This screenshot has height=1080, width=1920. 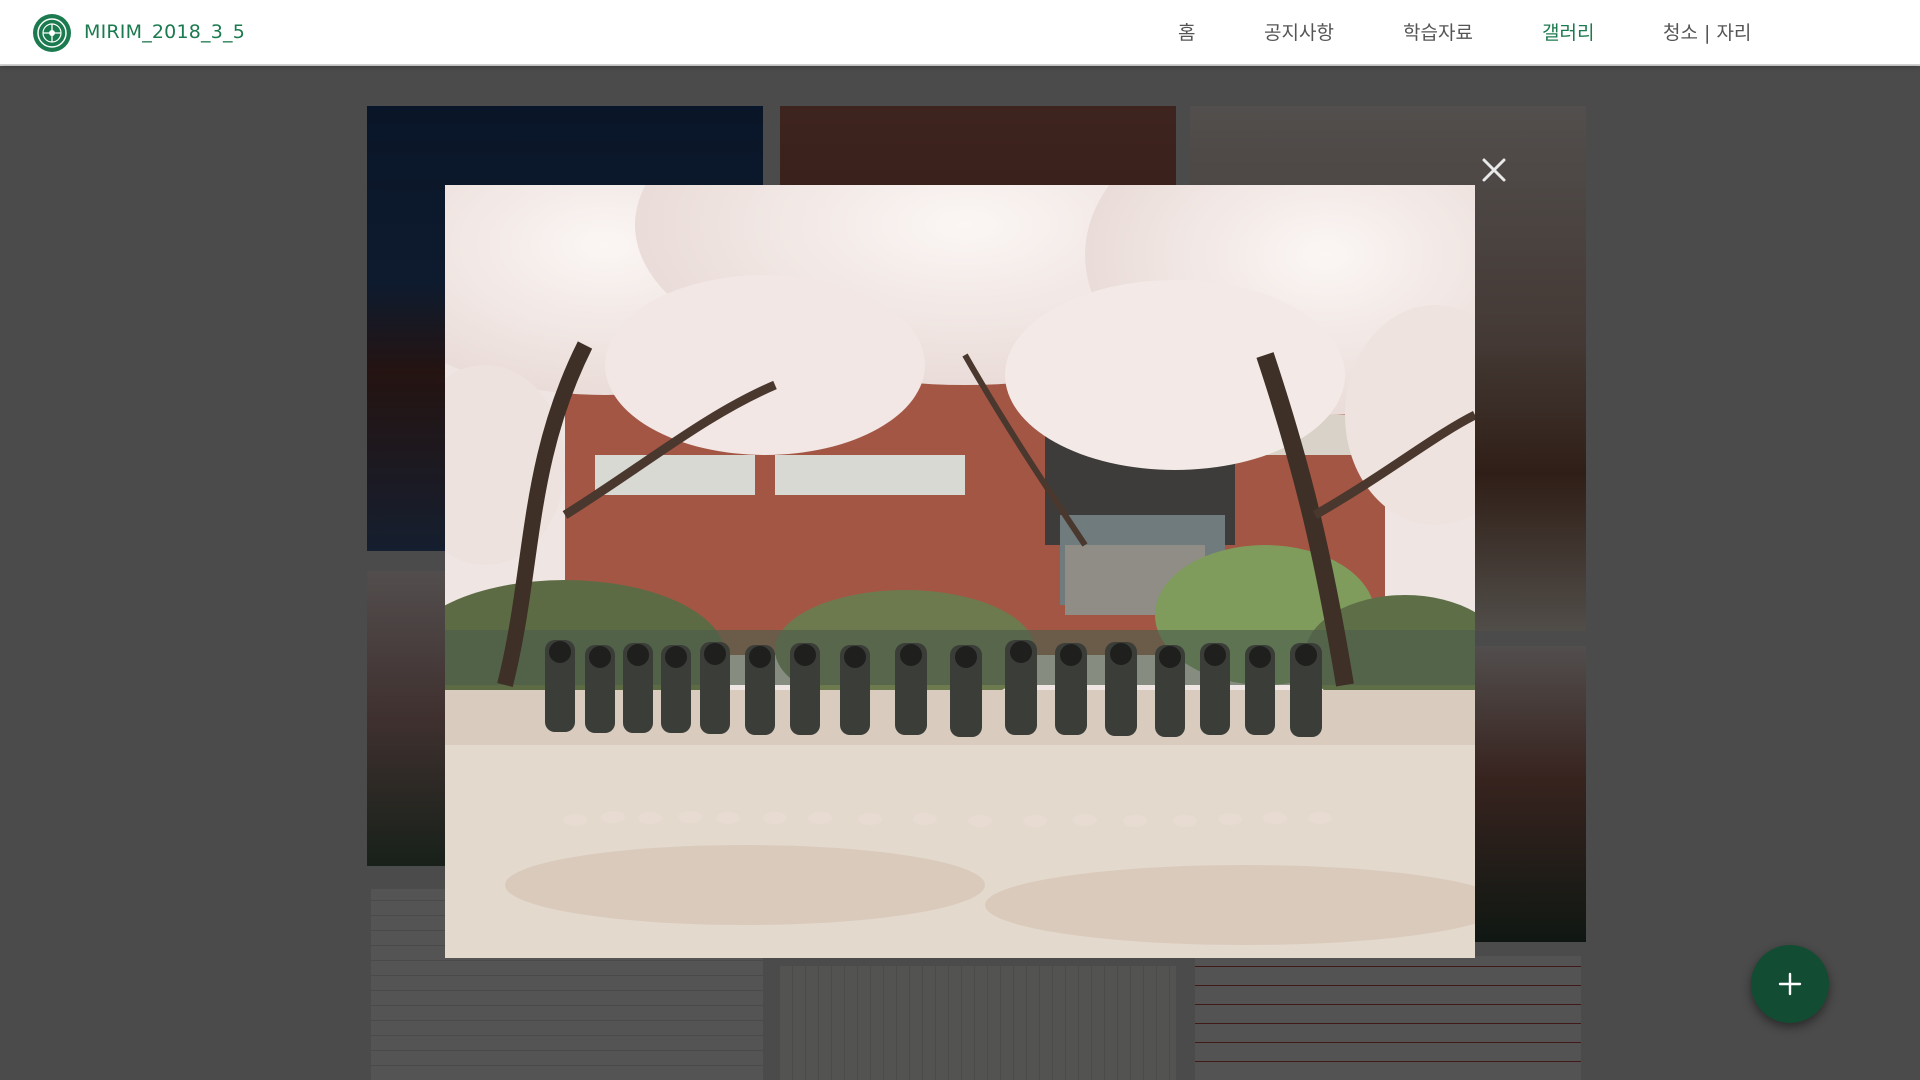 What do you see at coordinates (1438, 31) in the screenshot?
I see `nav-item-study-materials: 학습자료` at bounding box center [1438, 31].